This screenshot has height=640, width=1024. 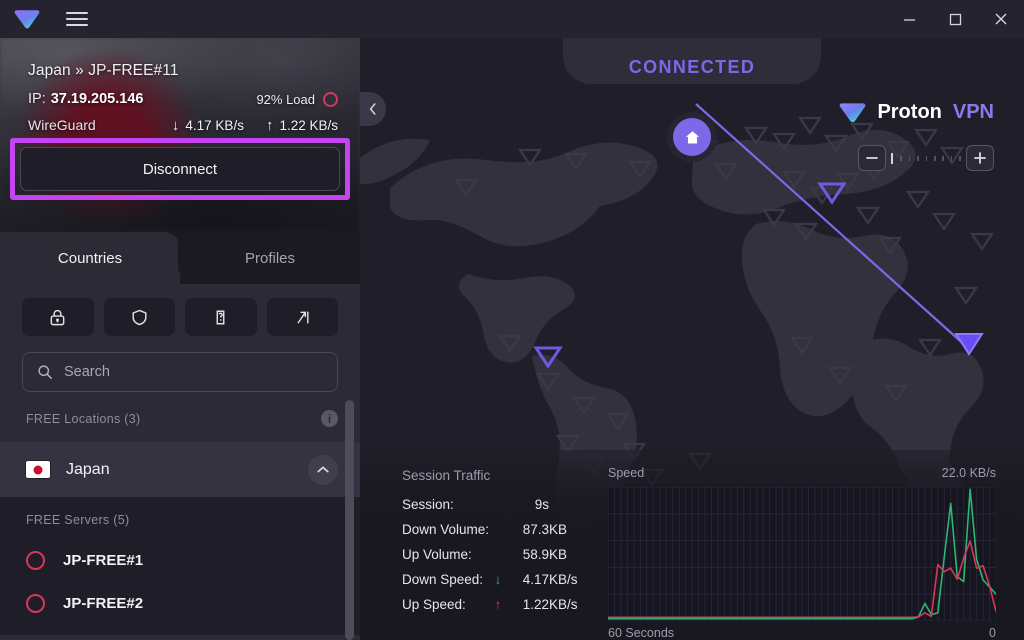 I want to click on protocol-label: WireGuard, so click(x=62, y=125).